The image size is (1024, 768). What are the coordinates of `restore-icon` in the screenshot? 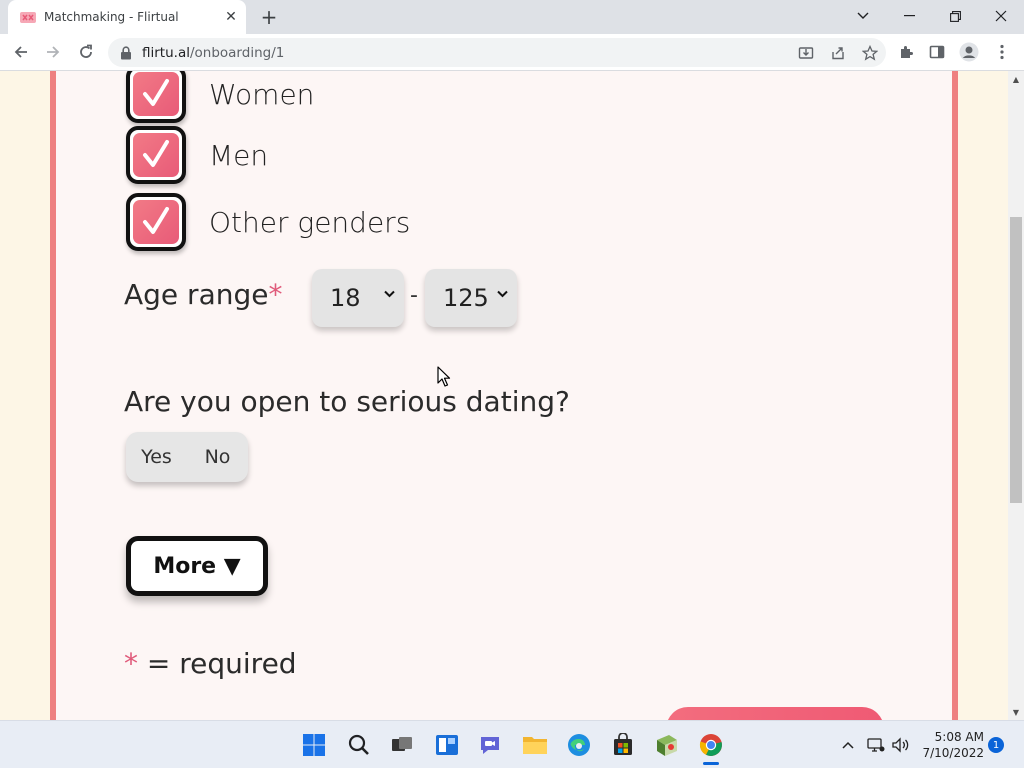 It's located at (955, 16).